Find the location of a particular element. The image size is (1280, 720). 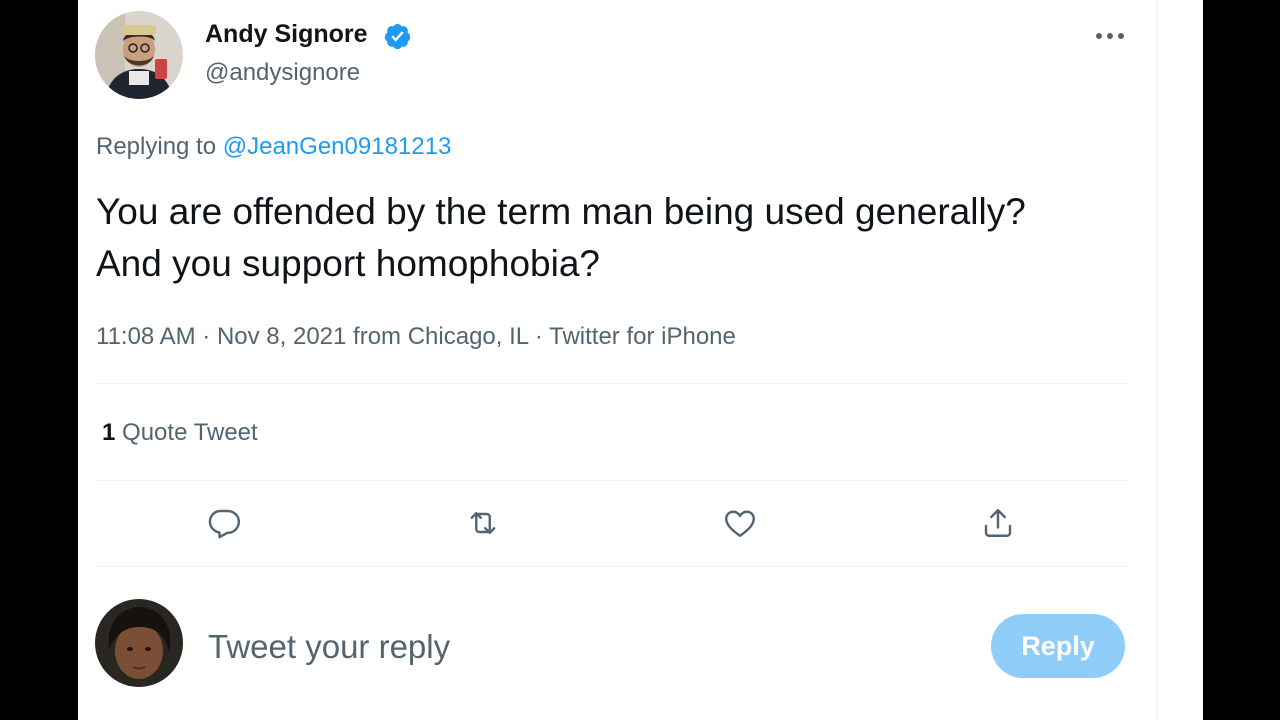

like-action-button is located at coordinates (740, 523).